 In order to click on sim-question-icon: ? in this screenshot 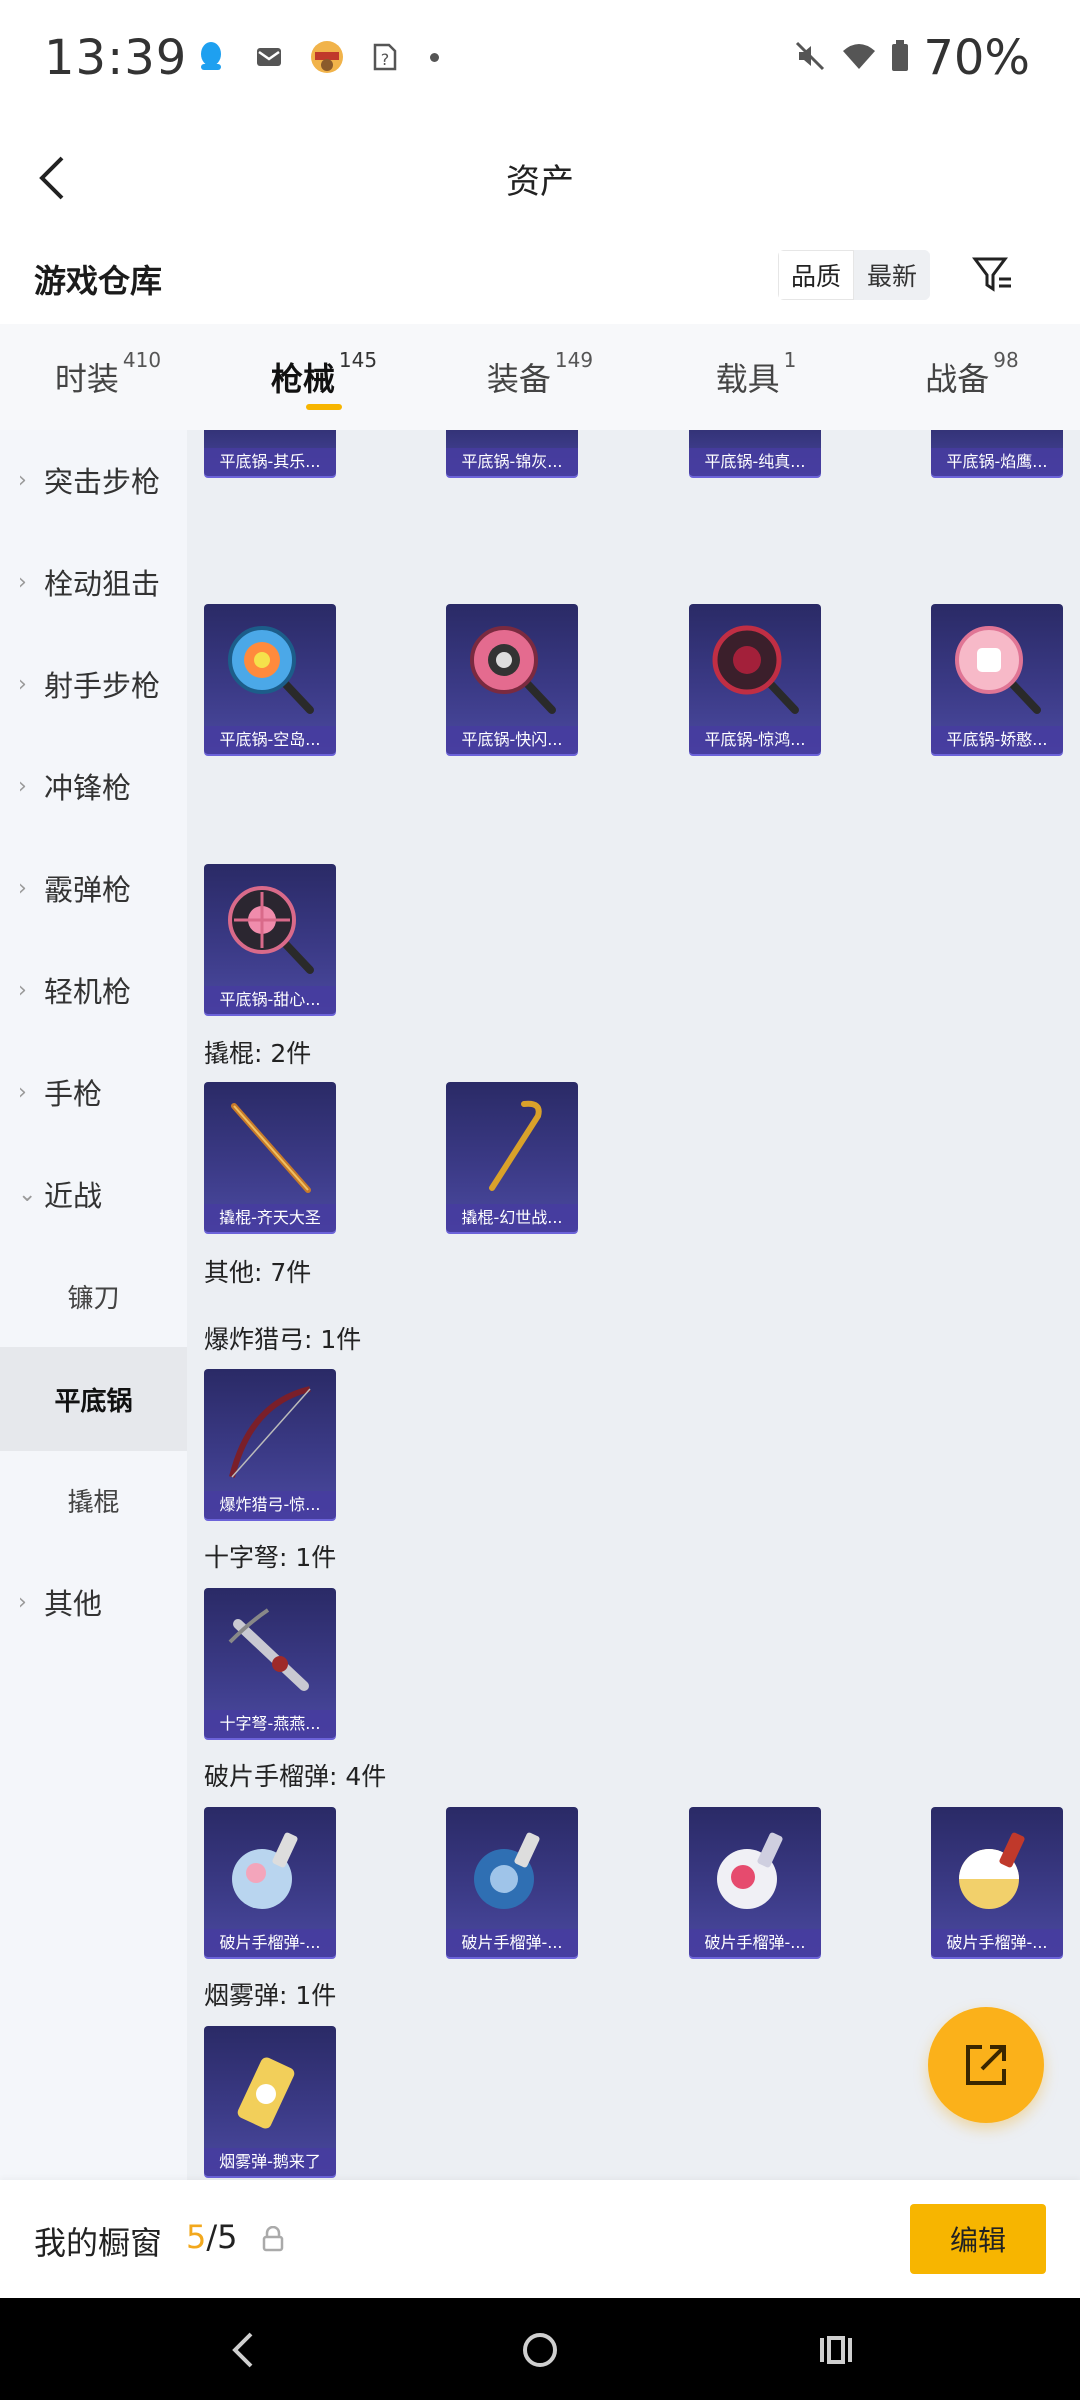, I will do `click(385, 57)`.